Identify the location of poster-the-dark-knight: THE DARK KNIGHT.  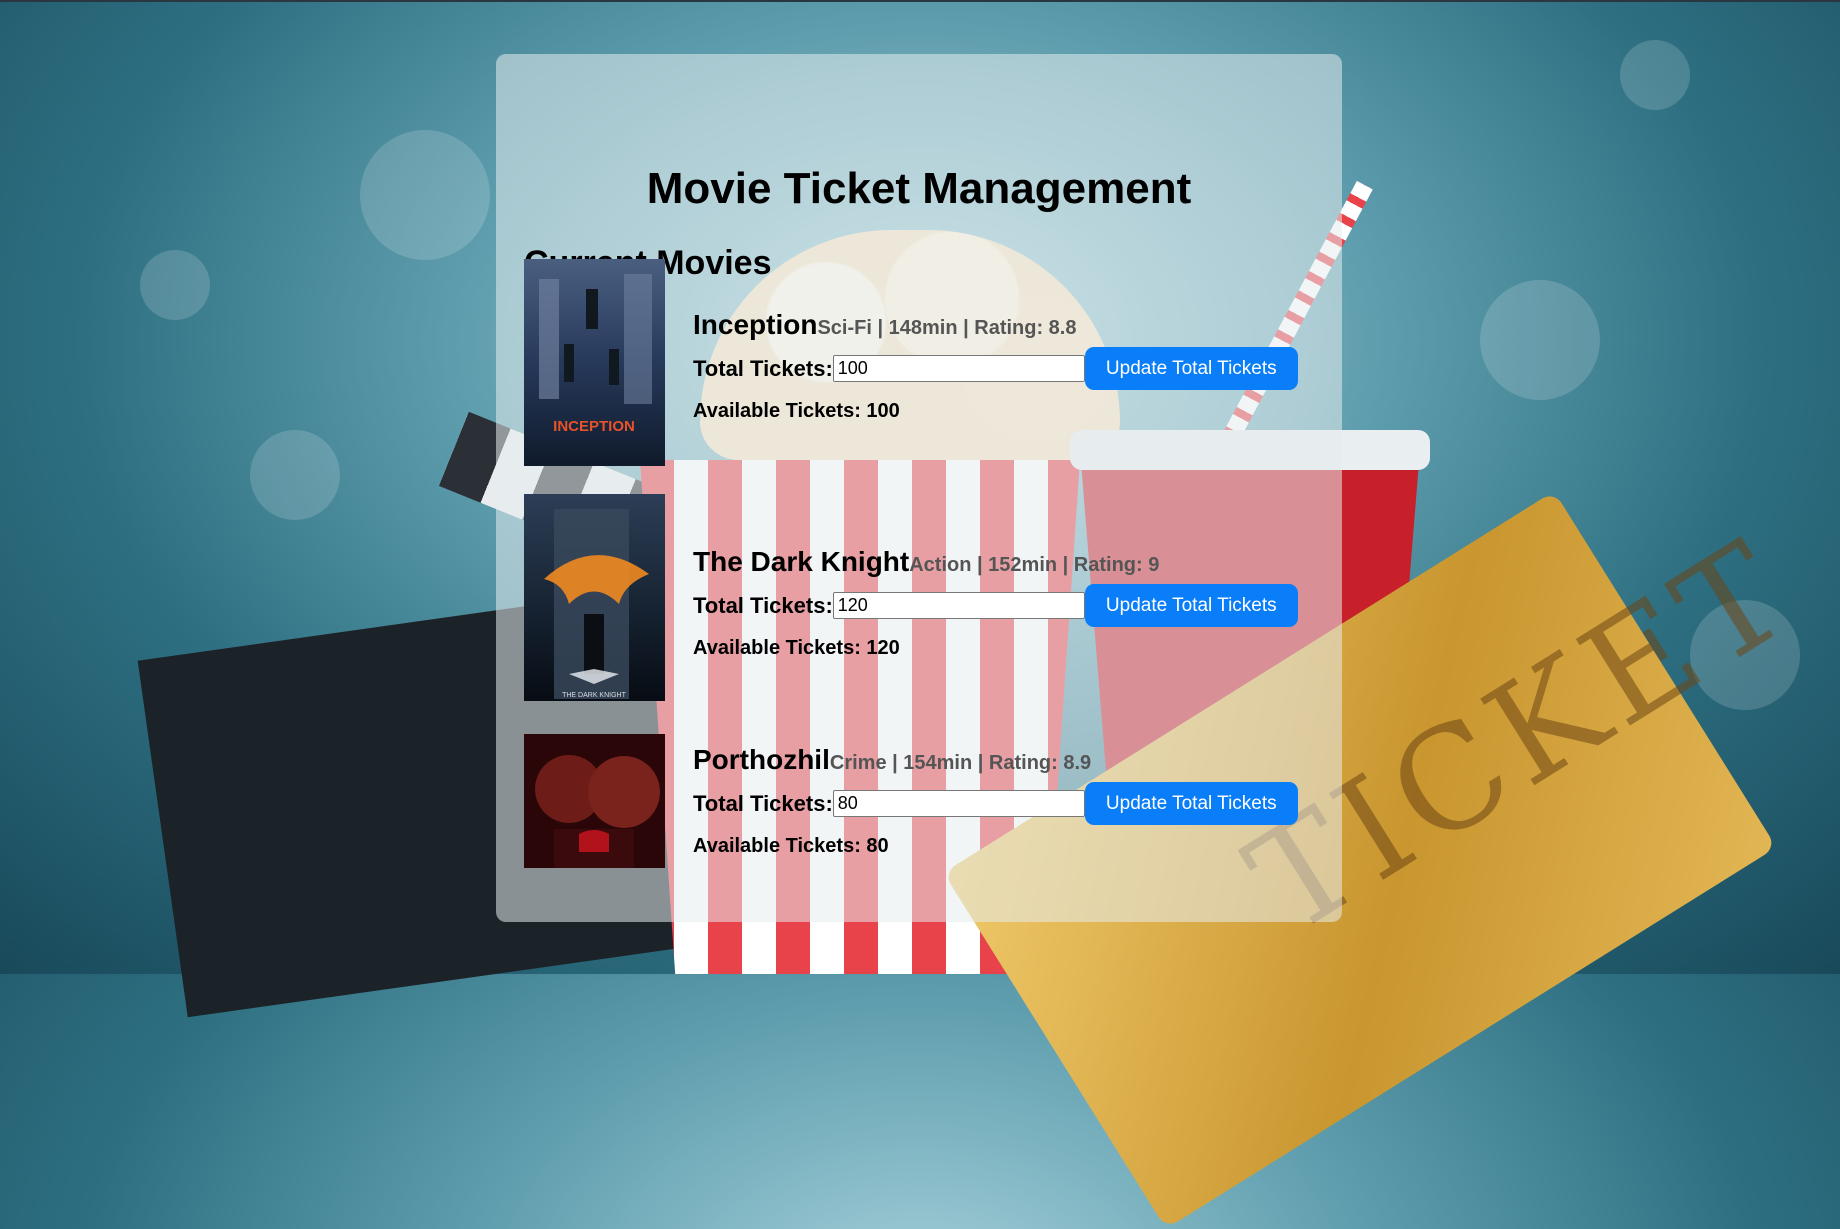
(594, 597).